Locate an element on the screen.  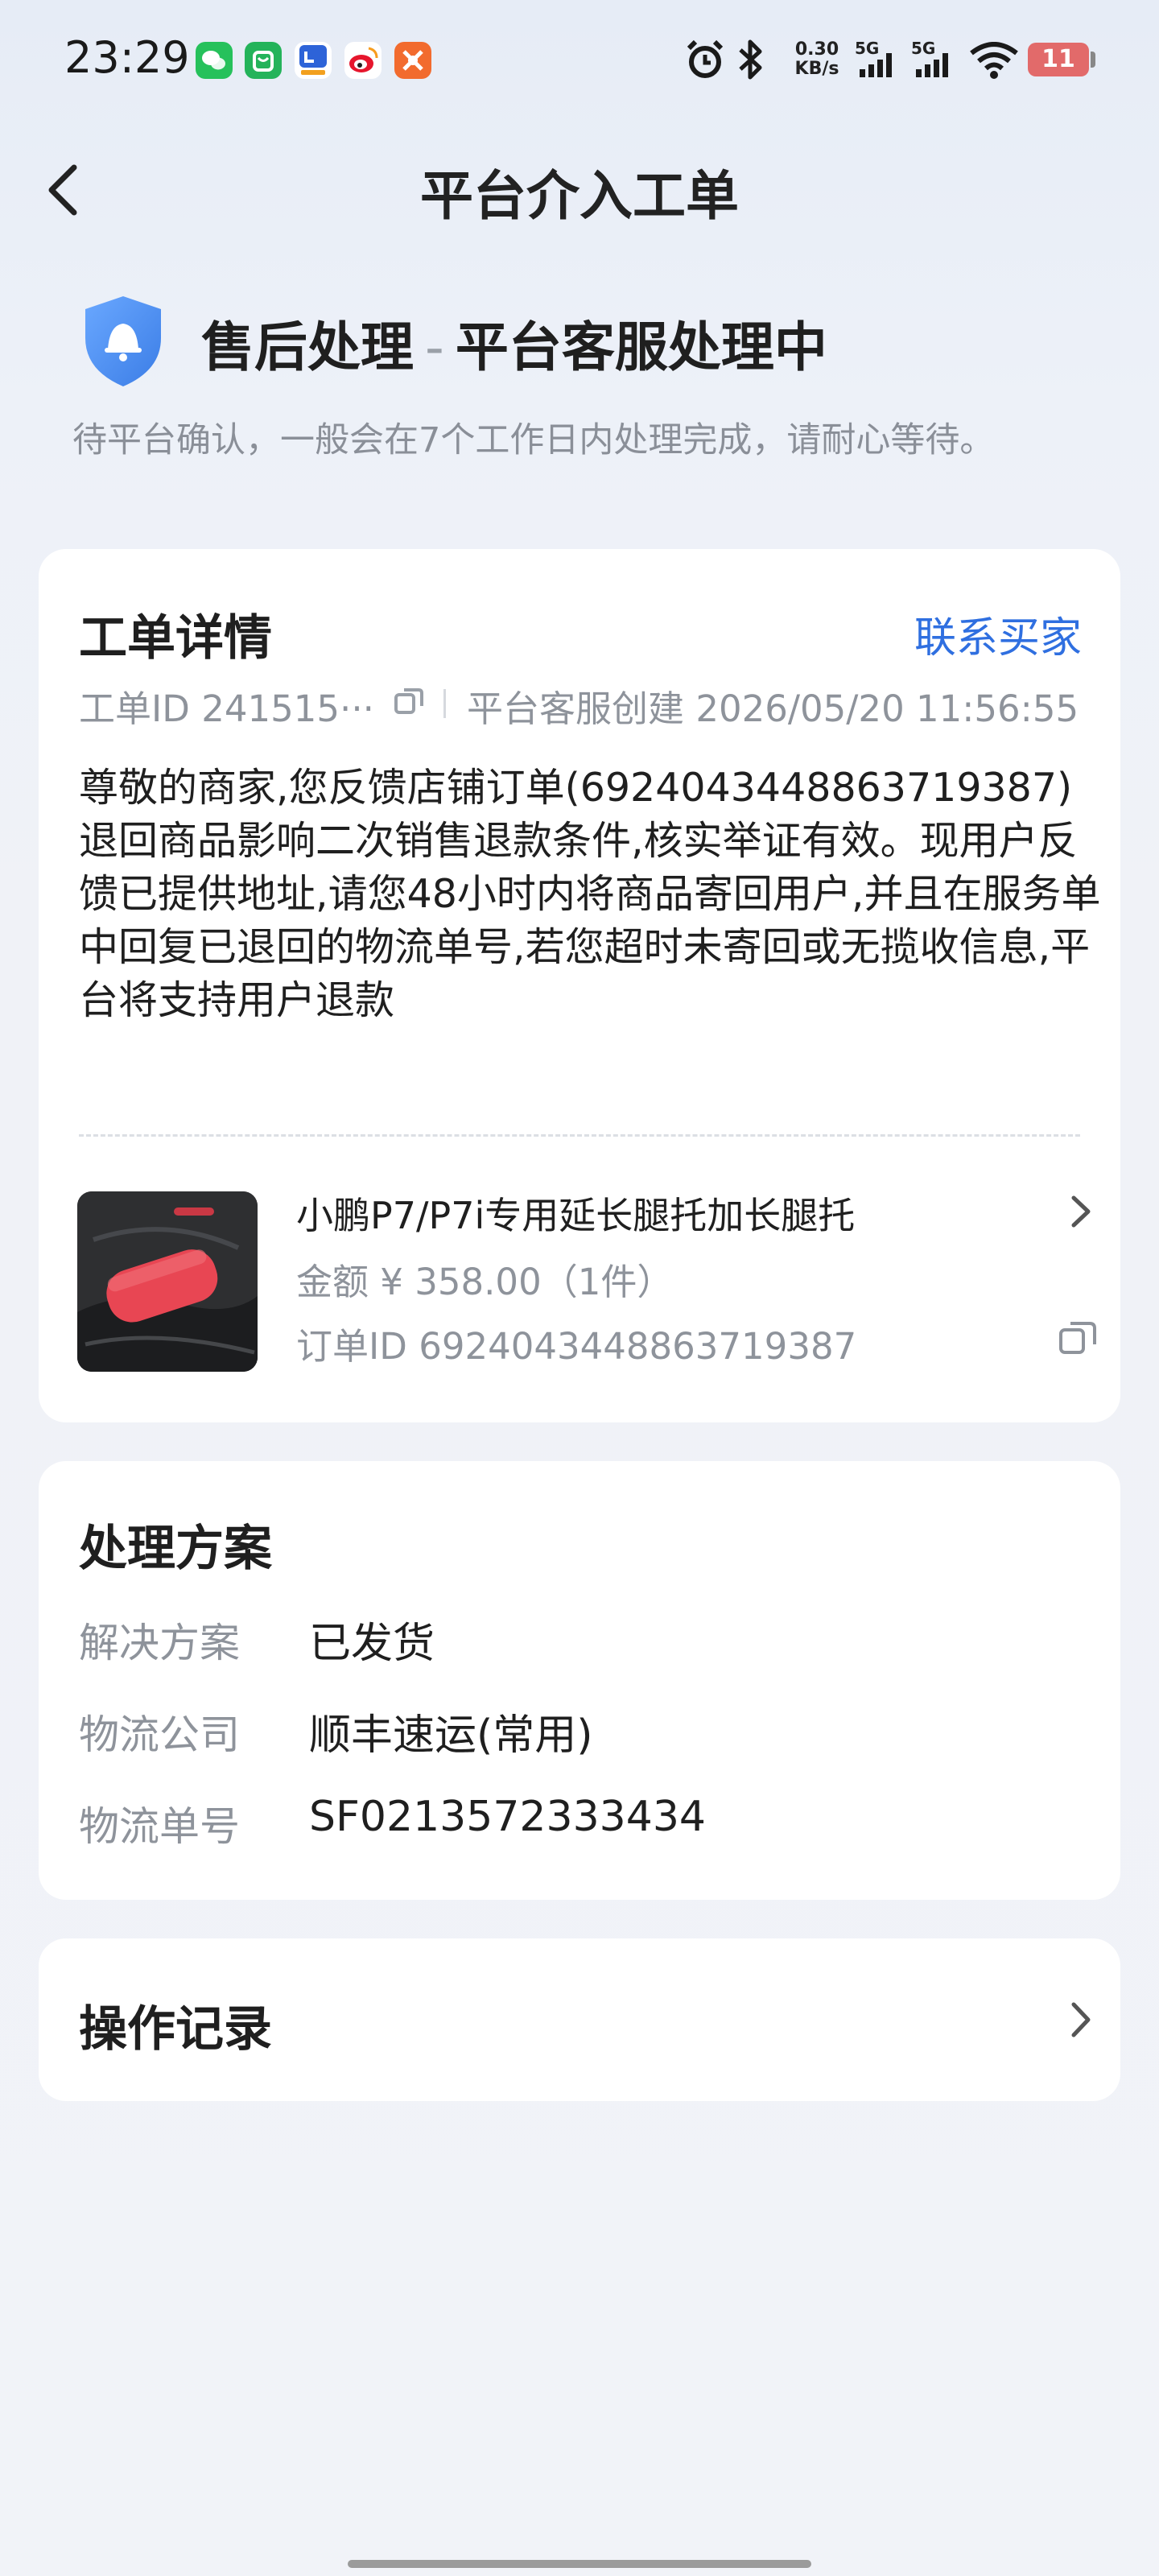
bluetooth-icon is located at coordinates (751, 61).